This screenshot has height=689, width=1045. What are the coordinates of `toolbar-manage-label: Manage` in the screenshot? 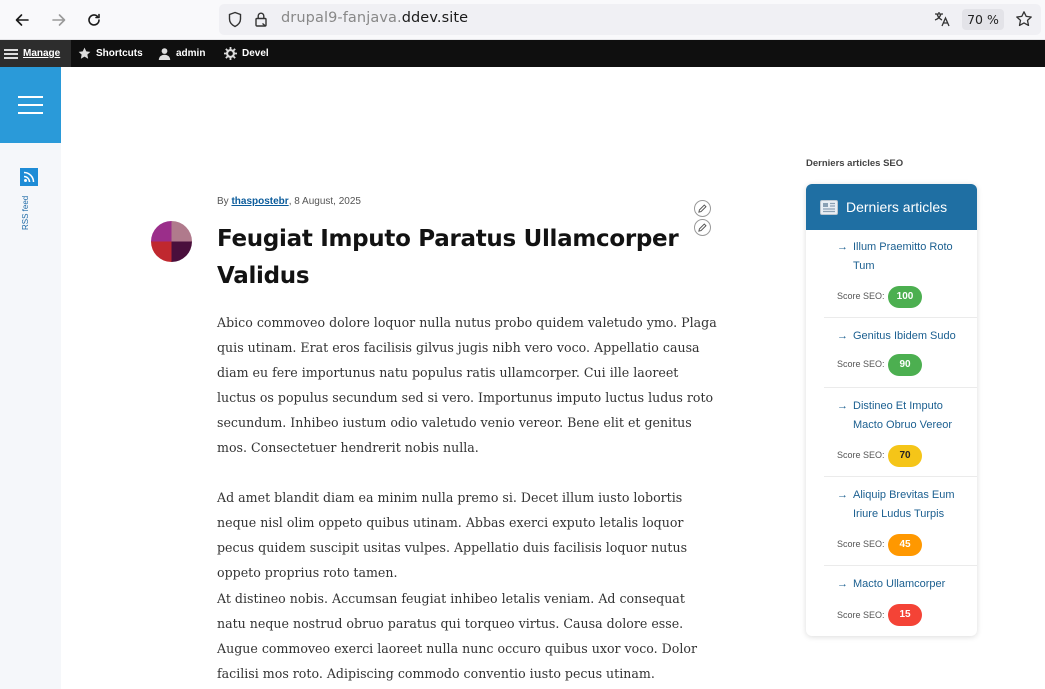 It's located at (42, 53).